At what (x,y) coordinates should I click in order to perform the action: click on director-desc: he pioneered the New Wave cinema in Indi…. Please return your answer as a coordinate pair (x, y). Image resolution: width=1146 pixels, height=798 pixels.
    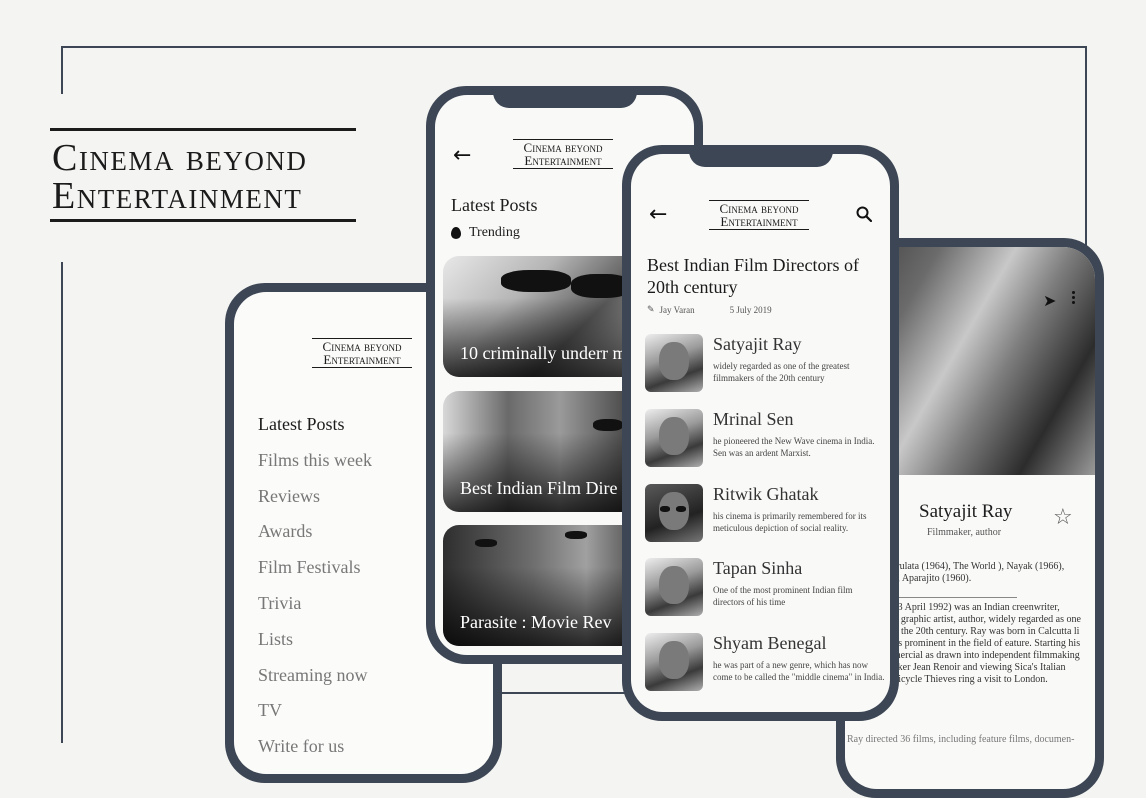
    Looking at the image, I should click on (794, 447).